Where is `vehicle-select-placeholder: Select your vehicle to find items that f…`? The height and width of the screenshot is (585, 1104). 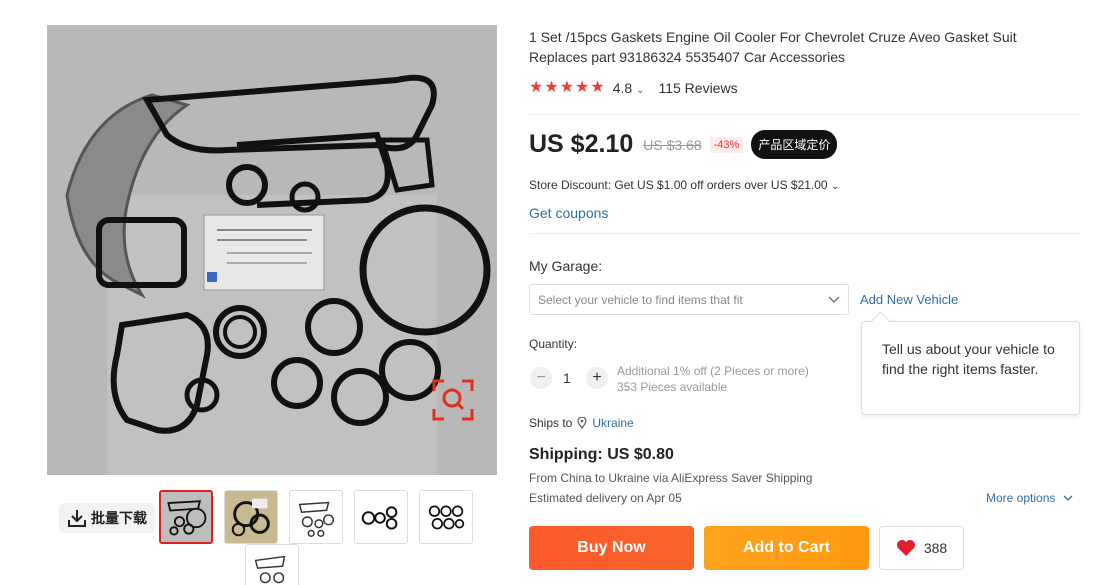
vehicle-select-placeholder: Select your vehicle to find items that f… is located at coordinates (640, 299).